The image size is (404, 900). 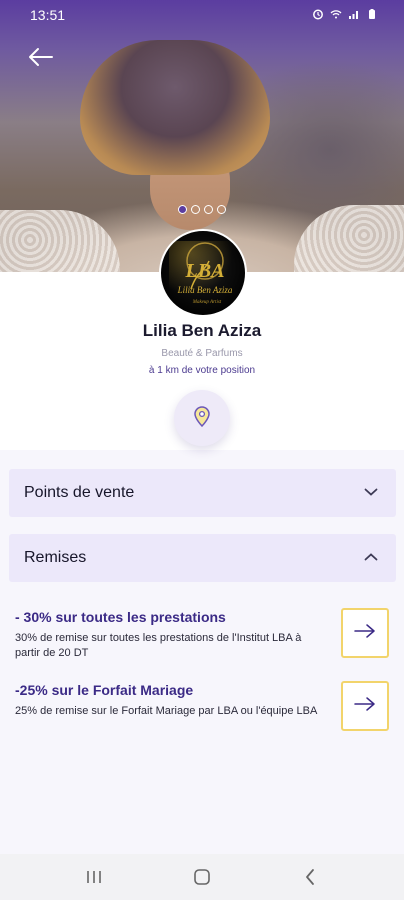 I want to click on svg-text: Lilia Ben Aziza, so click(x=205, y=290).